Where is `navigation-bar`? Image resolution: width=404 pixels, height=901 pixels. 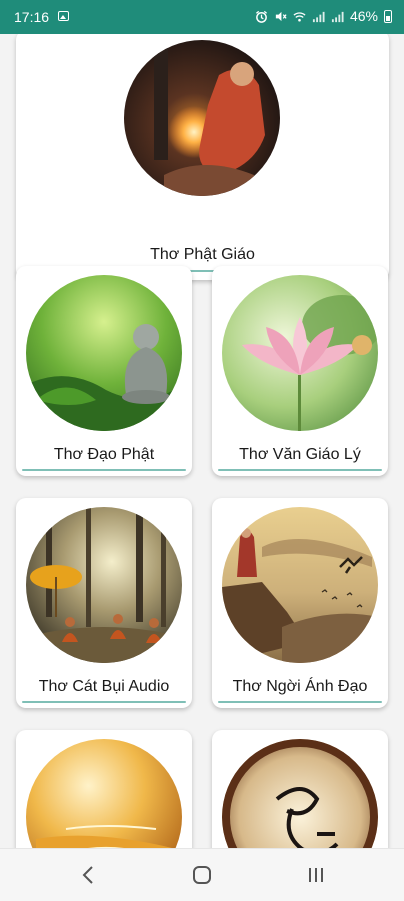 navigation-bar is located at coordinates (202, 874).